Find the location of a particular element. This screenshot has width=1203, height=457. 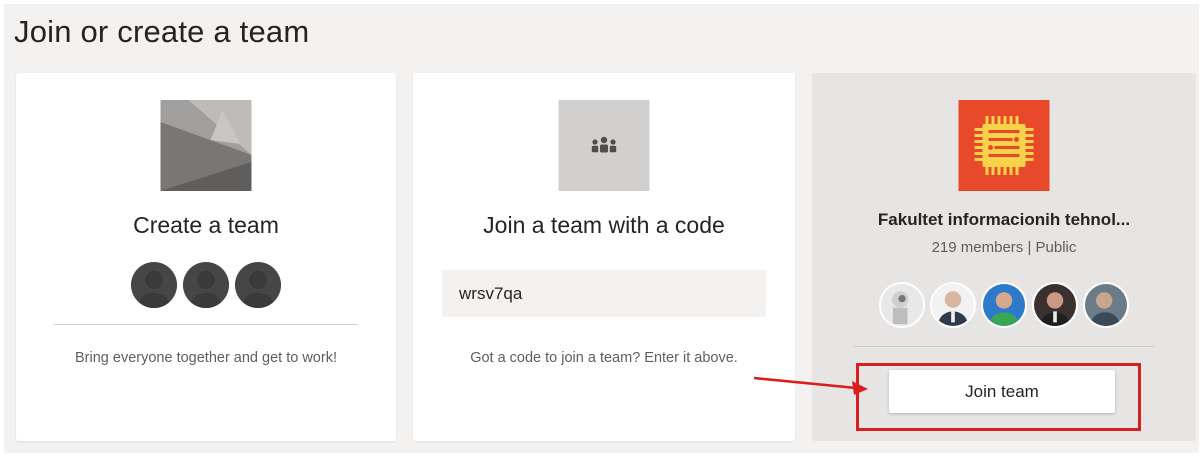

join-code-title: Join a team with a code is located at coordinates (604, 225).